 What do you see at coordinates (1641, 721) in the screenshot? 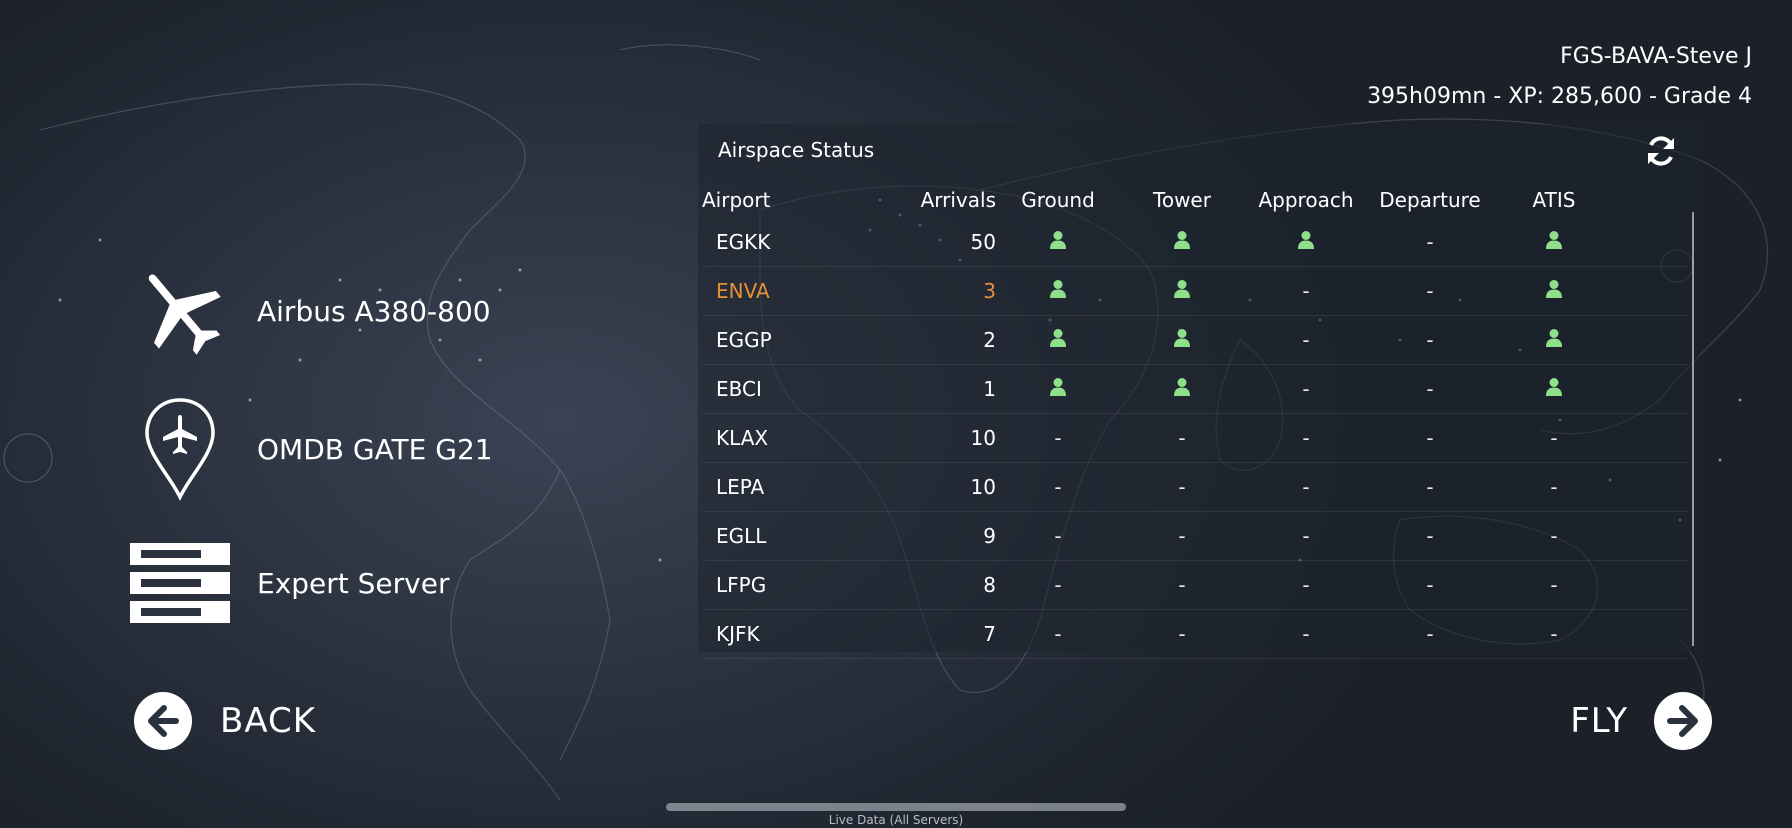
I see `fly-button: FLY` at bounding box center [1641, 721].